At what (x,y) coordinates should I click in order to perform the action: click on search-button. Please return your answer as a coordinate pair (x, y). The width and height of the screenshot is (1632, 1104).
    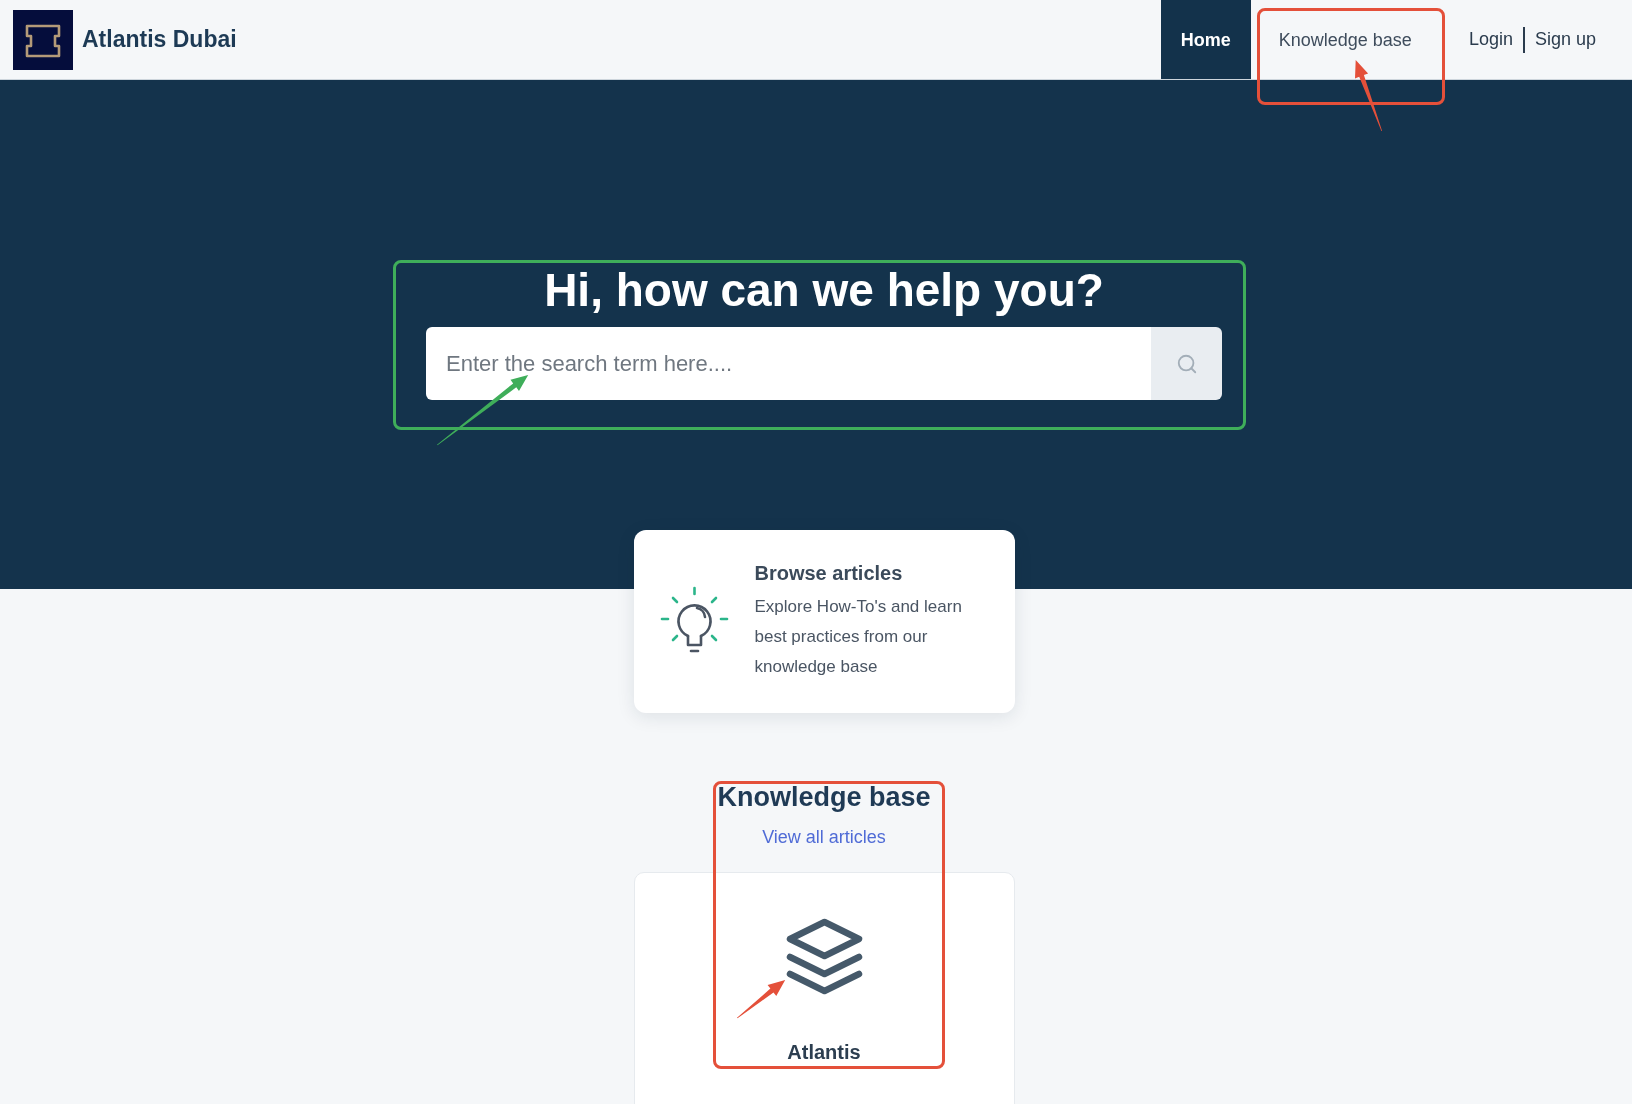
    Looking at the image, I should click on (1186, 363).